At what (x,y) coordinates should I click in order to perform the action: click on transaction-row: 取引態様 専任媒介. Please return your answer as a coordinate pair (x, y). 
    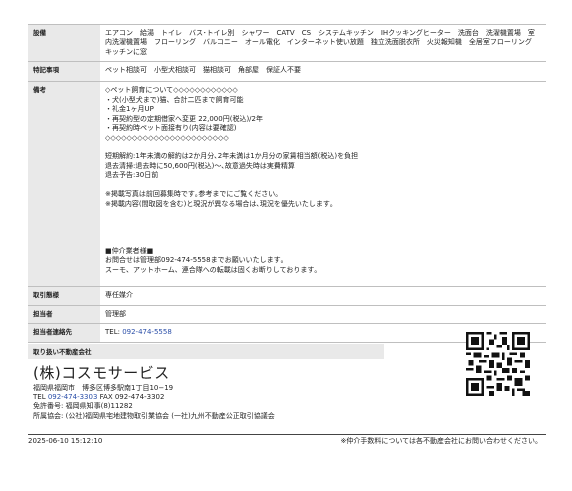
    Looking at the image, I should click on (287, 296).